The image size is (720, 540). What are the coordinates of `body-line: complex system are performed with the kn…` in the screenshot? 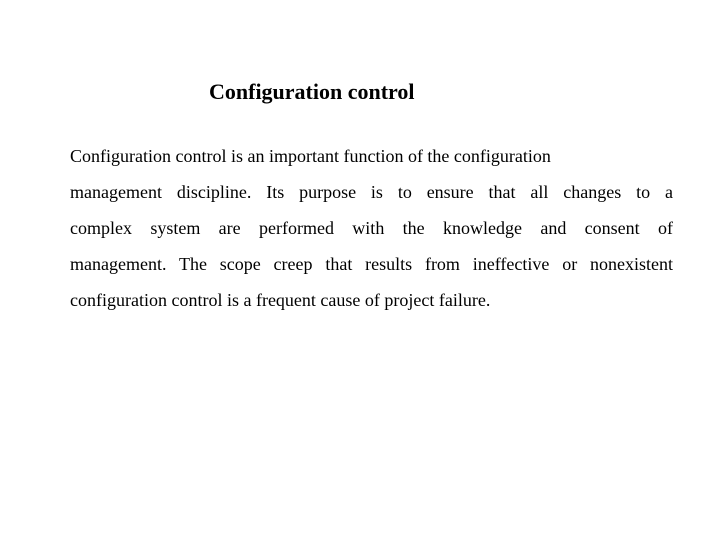 It's located at (371, 228).